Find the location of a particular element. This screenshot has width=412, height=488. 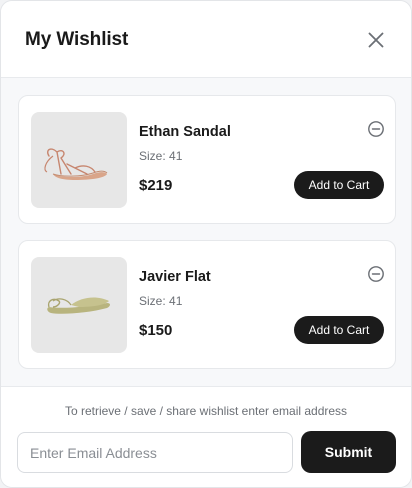

email-field is located at coordinates (155, 452).